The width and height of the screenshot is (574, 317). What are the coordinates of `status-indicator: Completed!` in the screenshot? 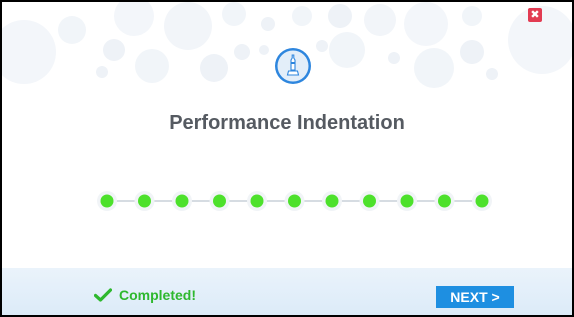 It's located at (145, 295).